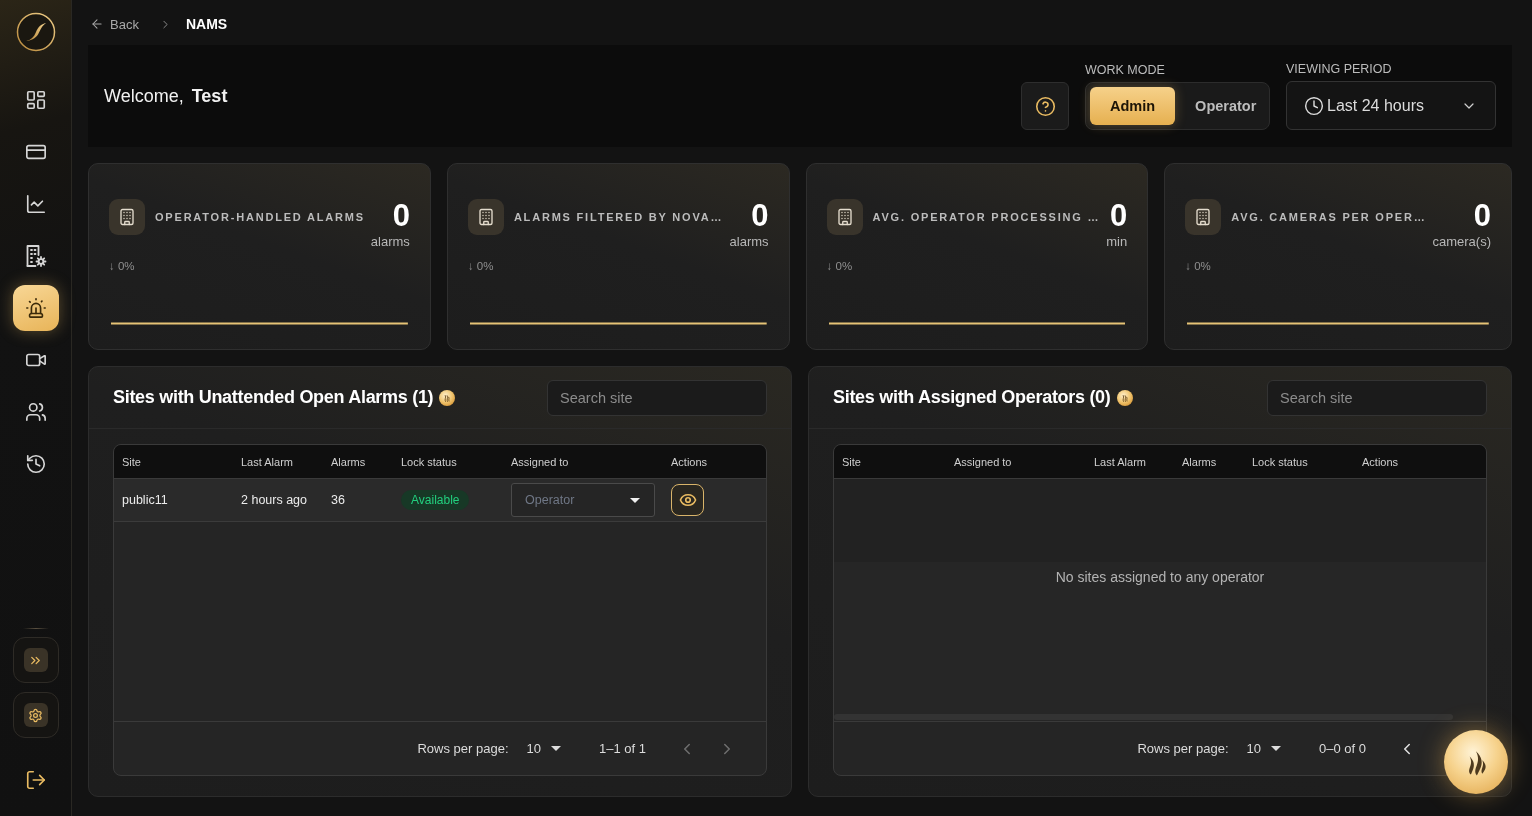 The width and height of the screenshot is (1532, 816). What do you see at coordinates (35, 32) in the screenshot?
I see `logo-icon` at bounding box center [35, 32].